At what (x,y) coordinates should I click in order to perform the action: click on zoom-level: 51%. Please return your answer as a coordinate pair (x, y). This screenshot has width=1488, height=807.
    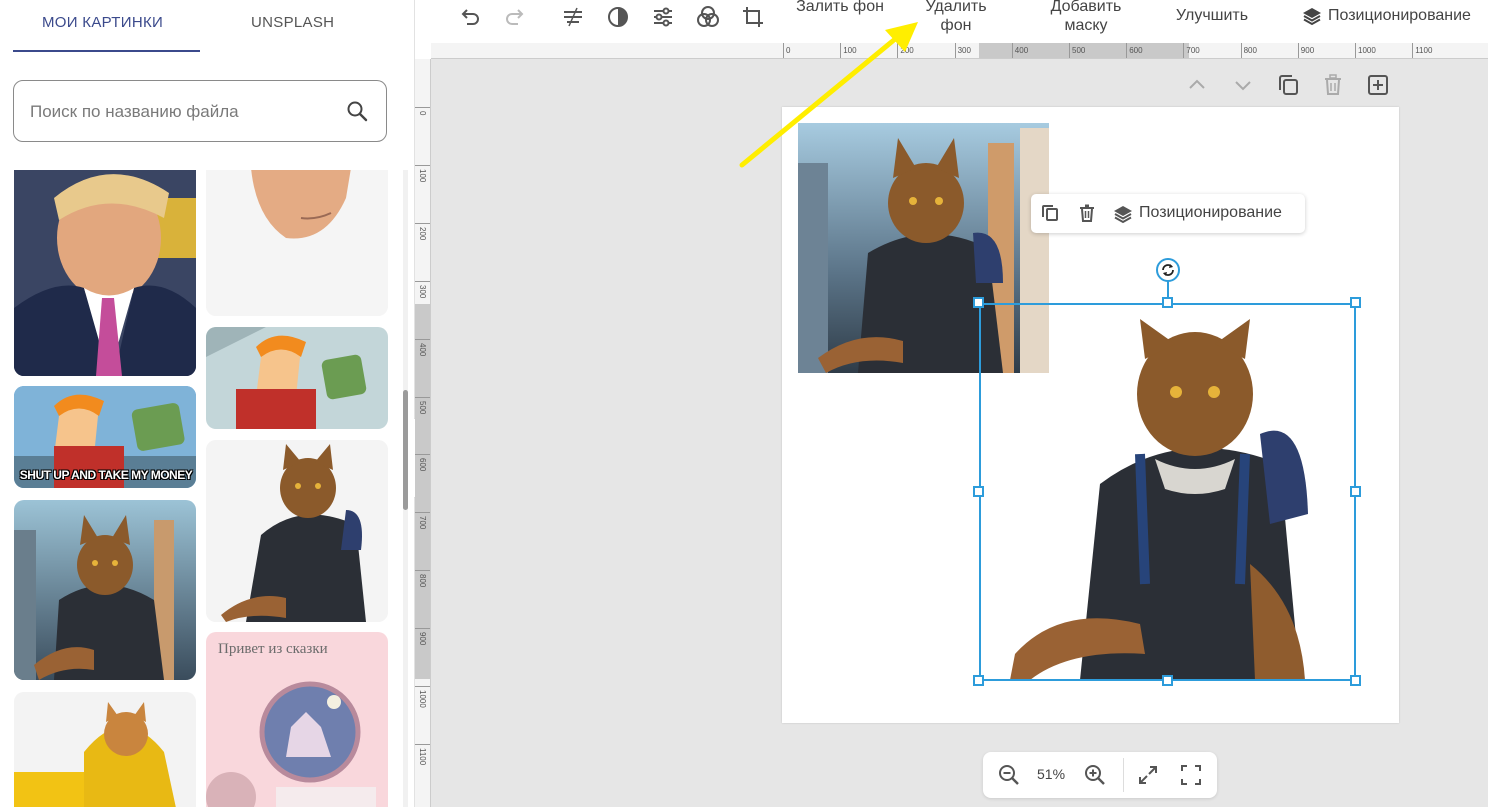
    Looking at the image, I should click on (1051, 774).